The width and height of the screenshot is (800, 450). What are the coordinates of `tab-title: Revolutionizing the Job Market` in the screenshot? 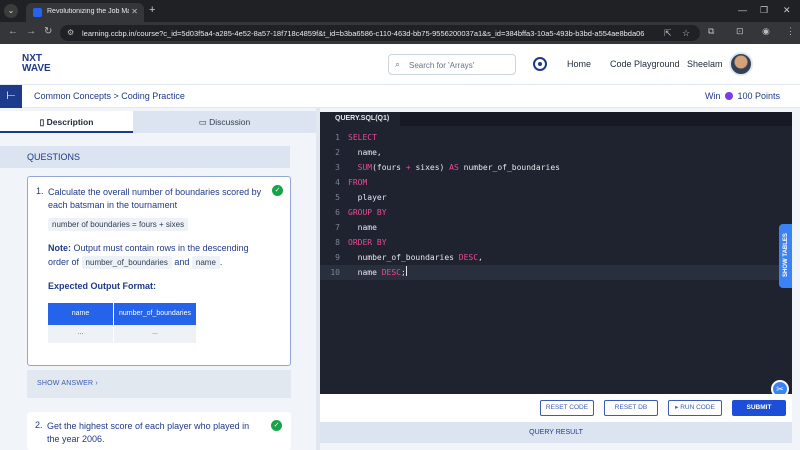 It's located at (88, 11).